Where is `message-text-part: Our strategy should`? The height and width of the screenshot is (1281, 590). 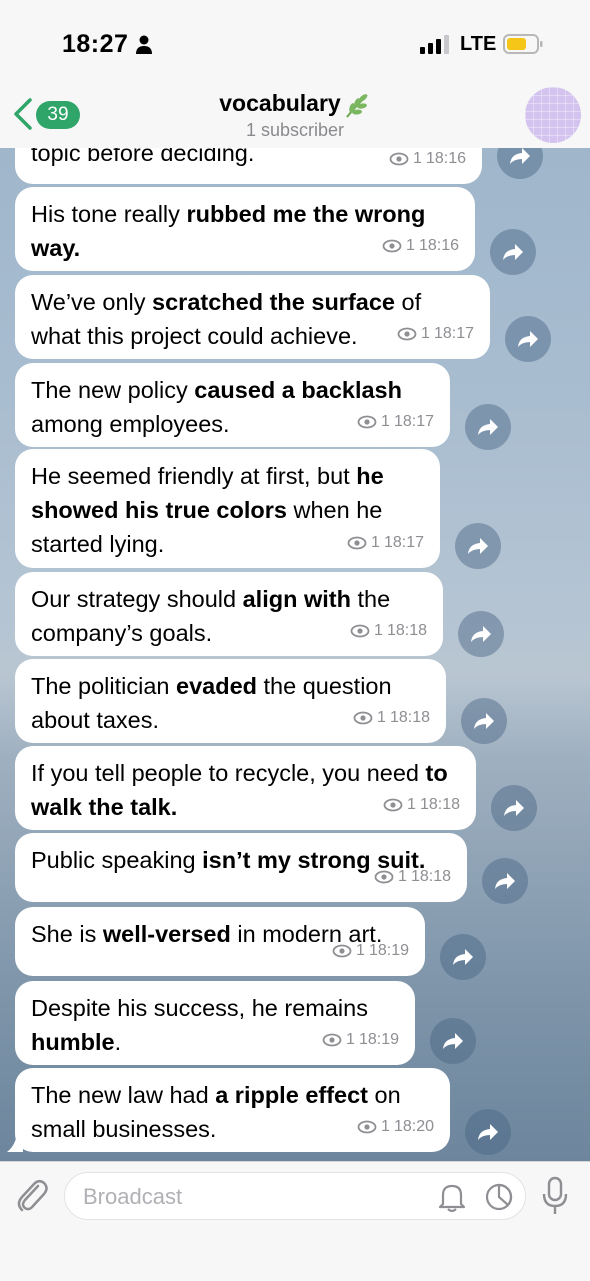 message-text-part: Our strategy should is located at coordinates (137, 599).